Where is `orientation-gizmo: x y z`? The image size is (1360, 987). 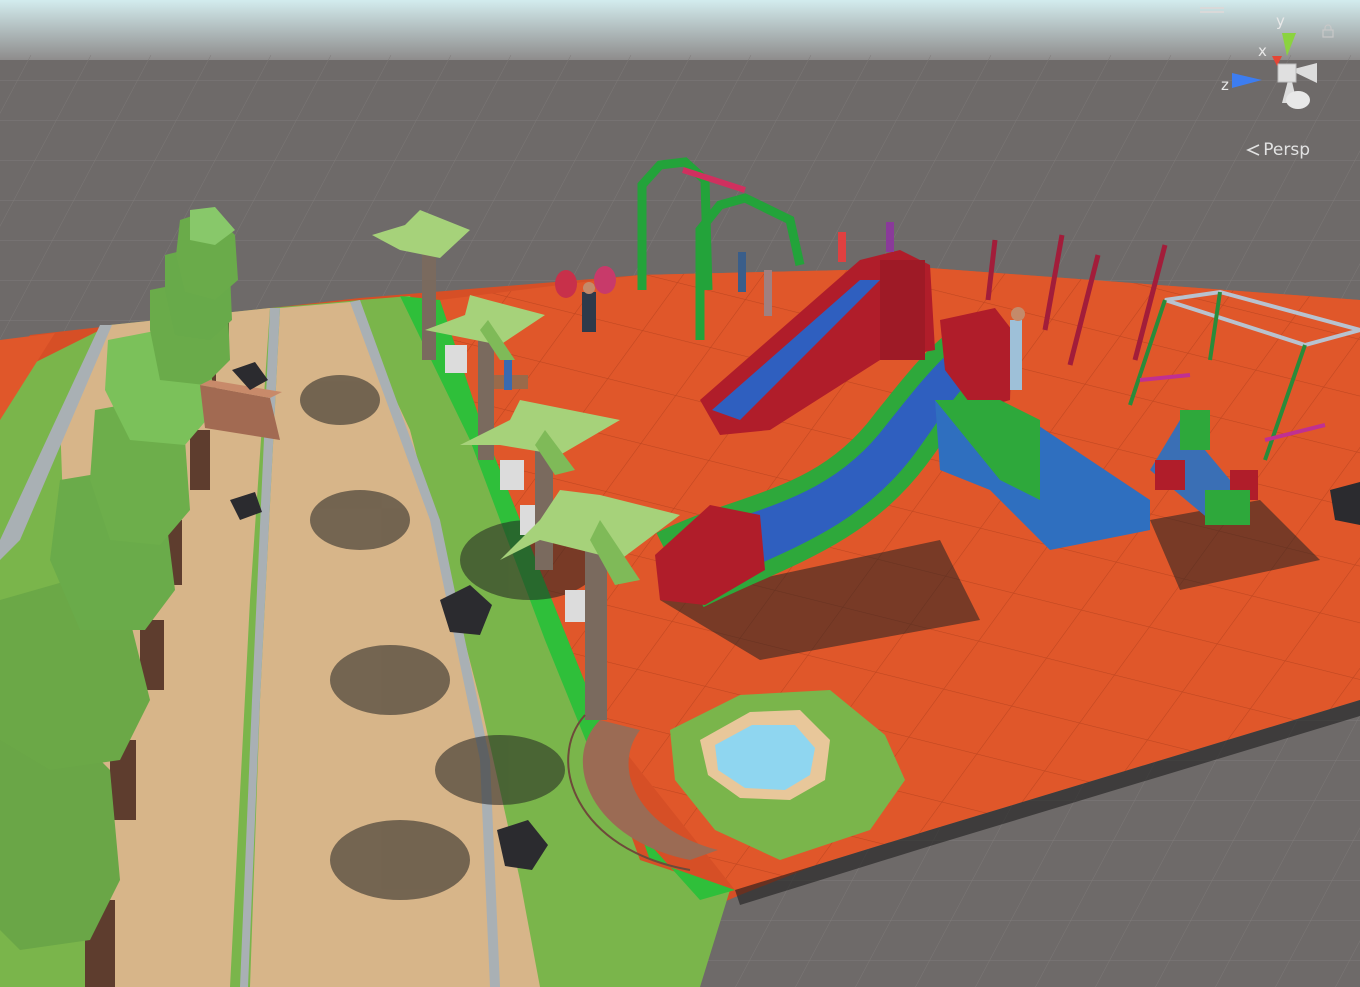 orientation-gizmo: x y z is located at coordinates (1267, 68).